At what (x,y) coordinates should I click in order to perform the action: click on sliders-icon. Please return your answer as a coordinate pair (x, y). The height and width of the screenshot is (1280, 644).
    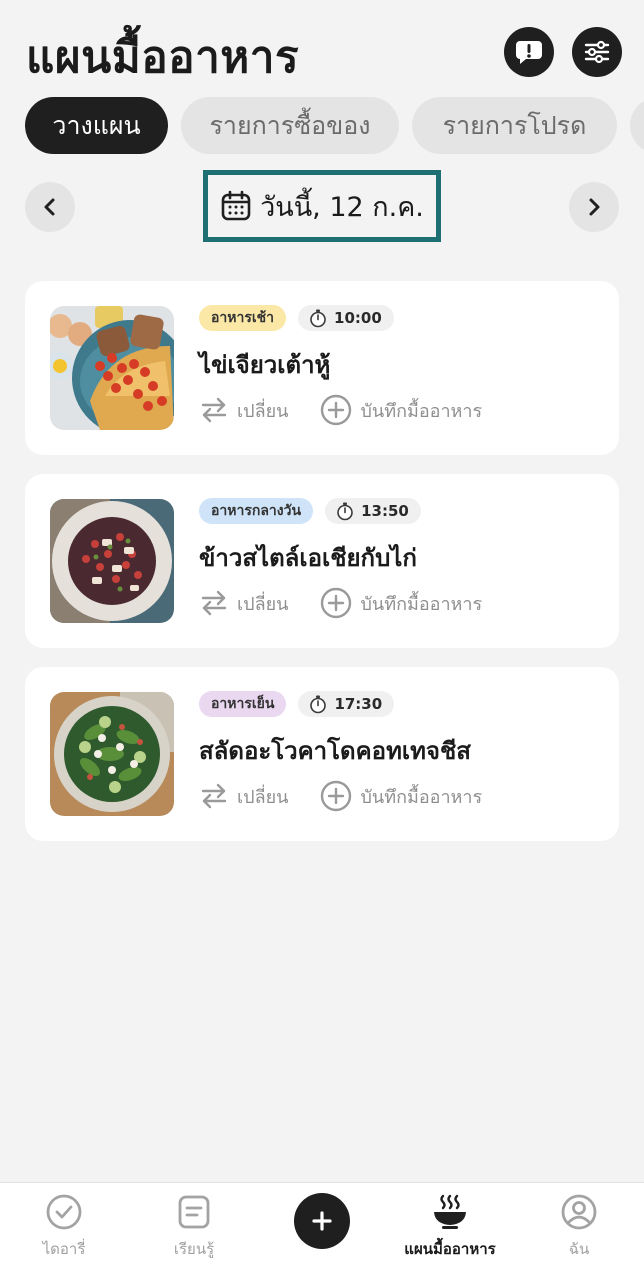
    Looking at the image, I should click on (597, 52).